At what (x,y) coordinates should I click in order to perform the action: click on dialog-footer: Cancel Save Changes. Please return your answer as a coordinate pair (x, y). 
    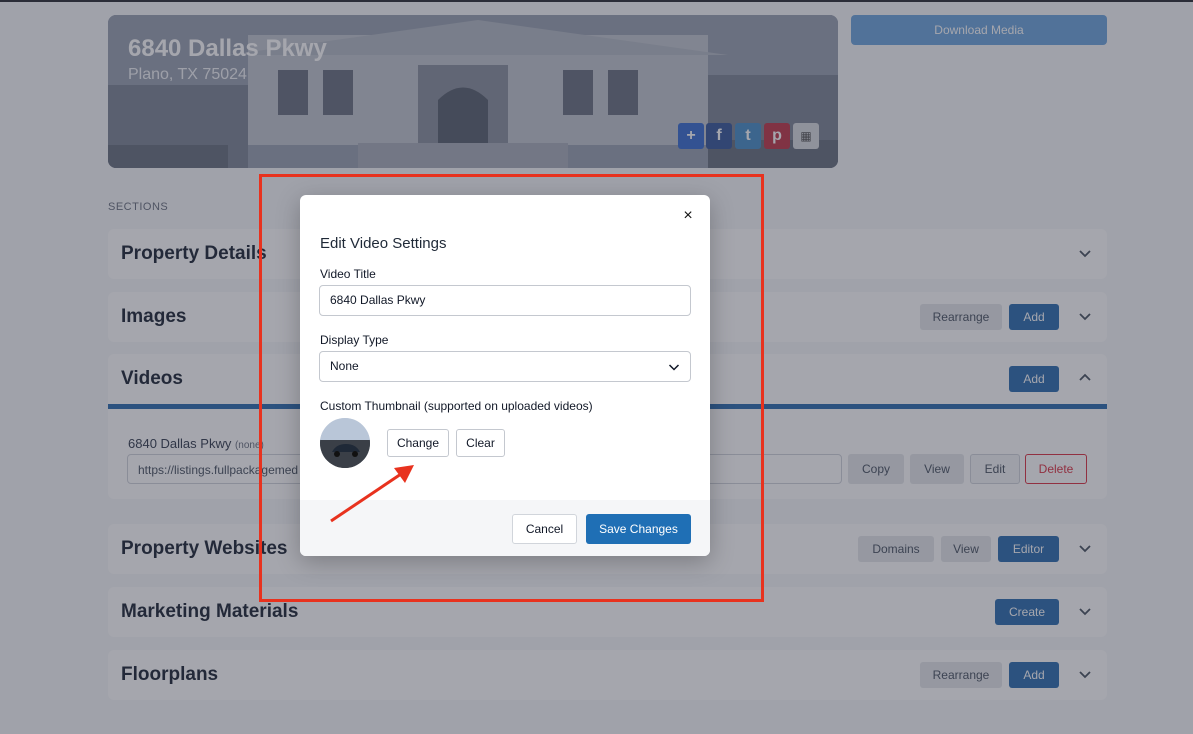
    Looking at the image, I should click on (505, 528).